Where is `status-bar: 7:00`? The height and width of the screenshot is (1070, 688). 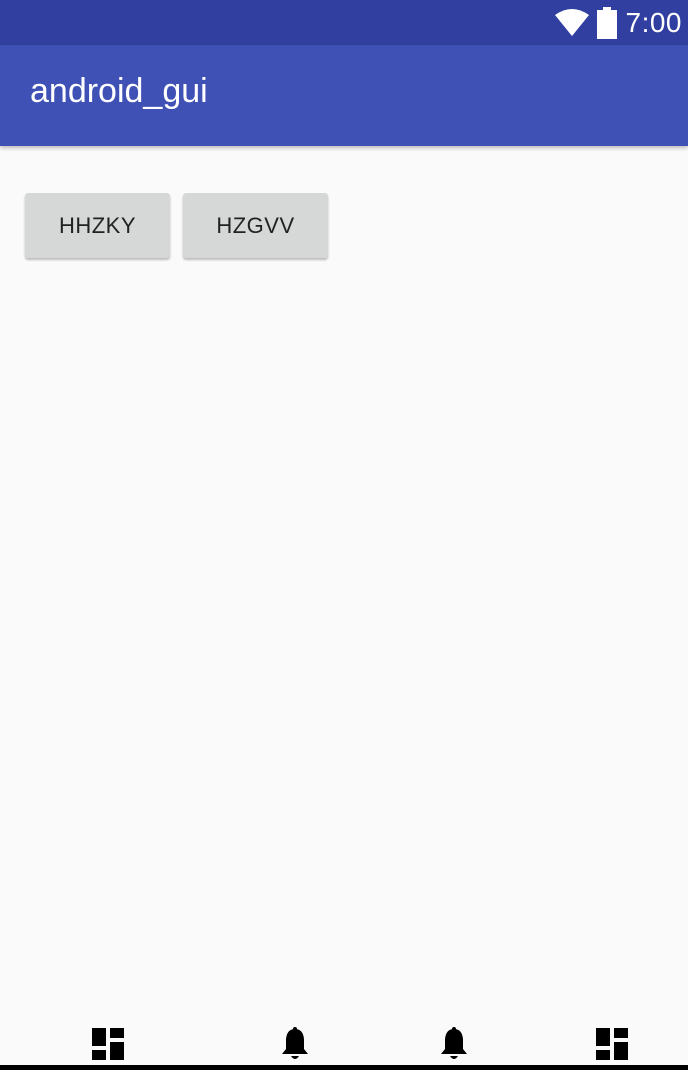
status-bar: 7:00 is located at coordinates (344, 22).